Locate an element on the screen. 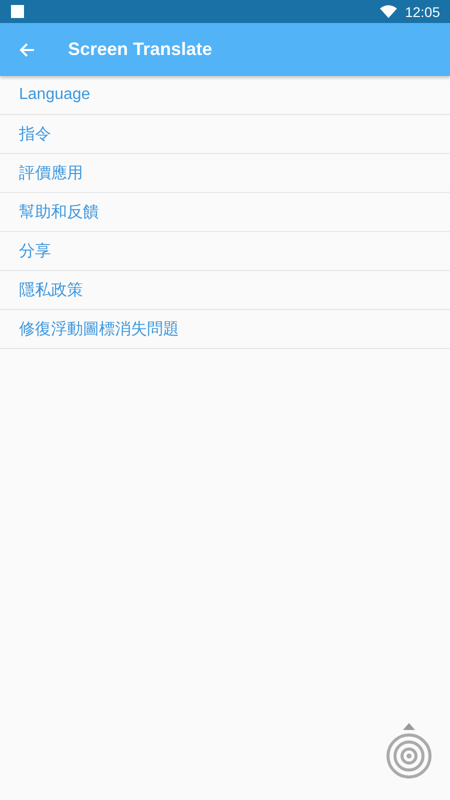  back-arrow-icon is located at coordinates (27, 50).